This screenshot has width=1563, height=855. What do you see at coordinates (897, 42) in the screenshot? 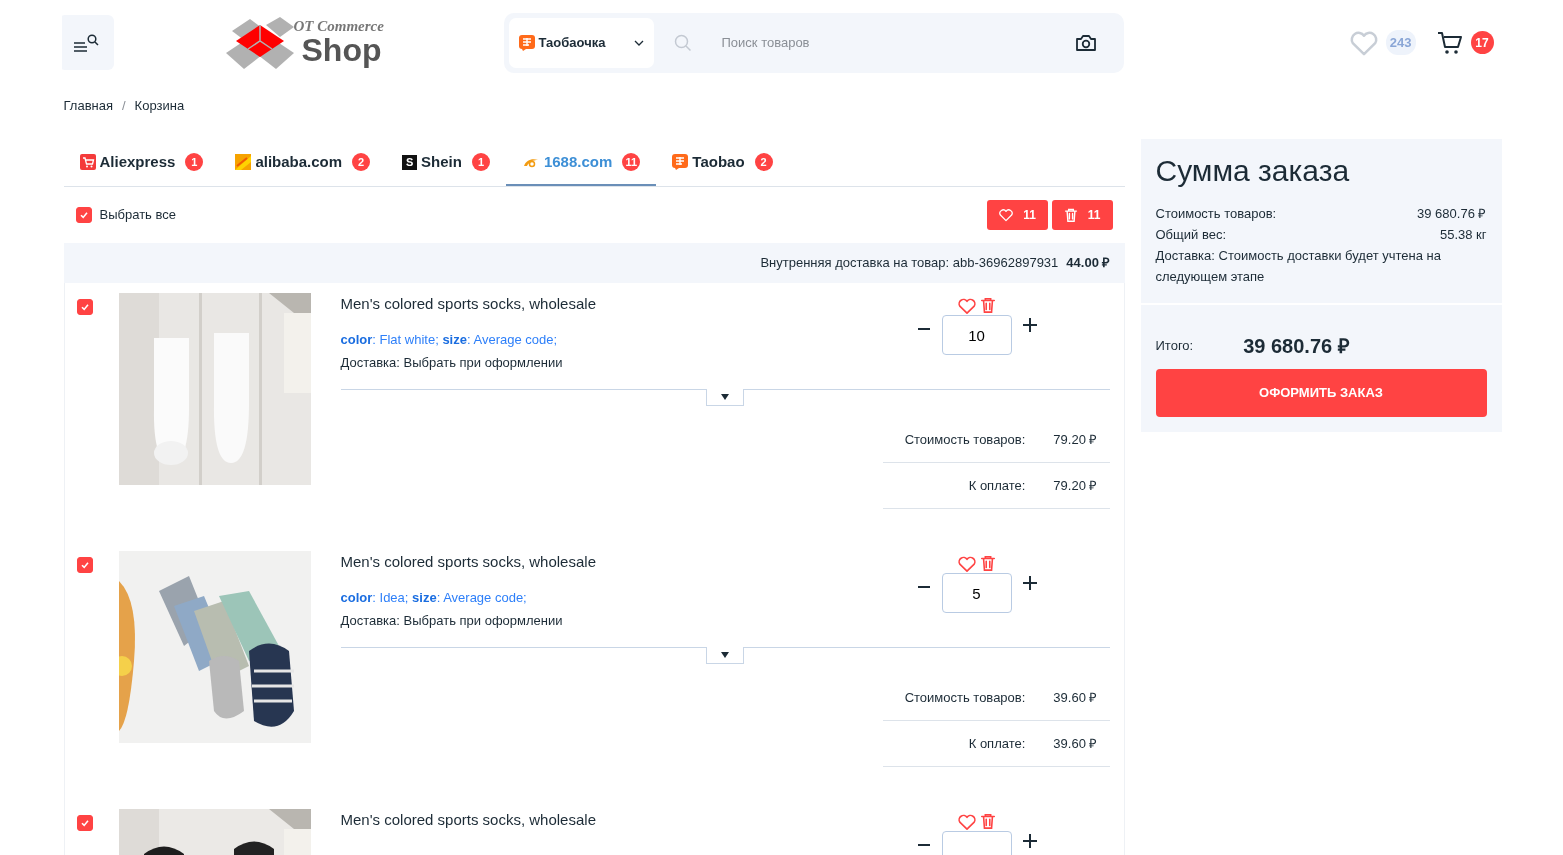
I see `search-field: Поиск товаров` at bounding box center [897, 42].